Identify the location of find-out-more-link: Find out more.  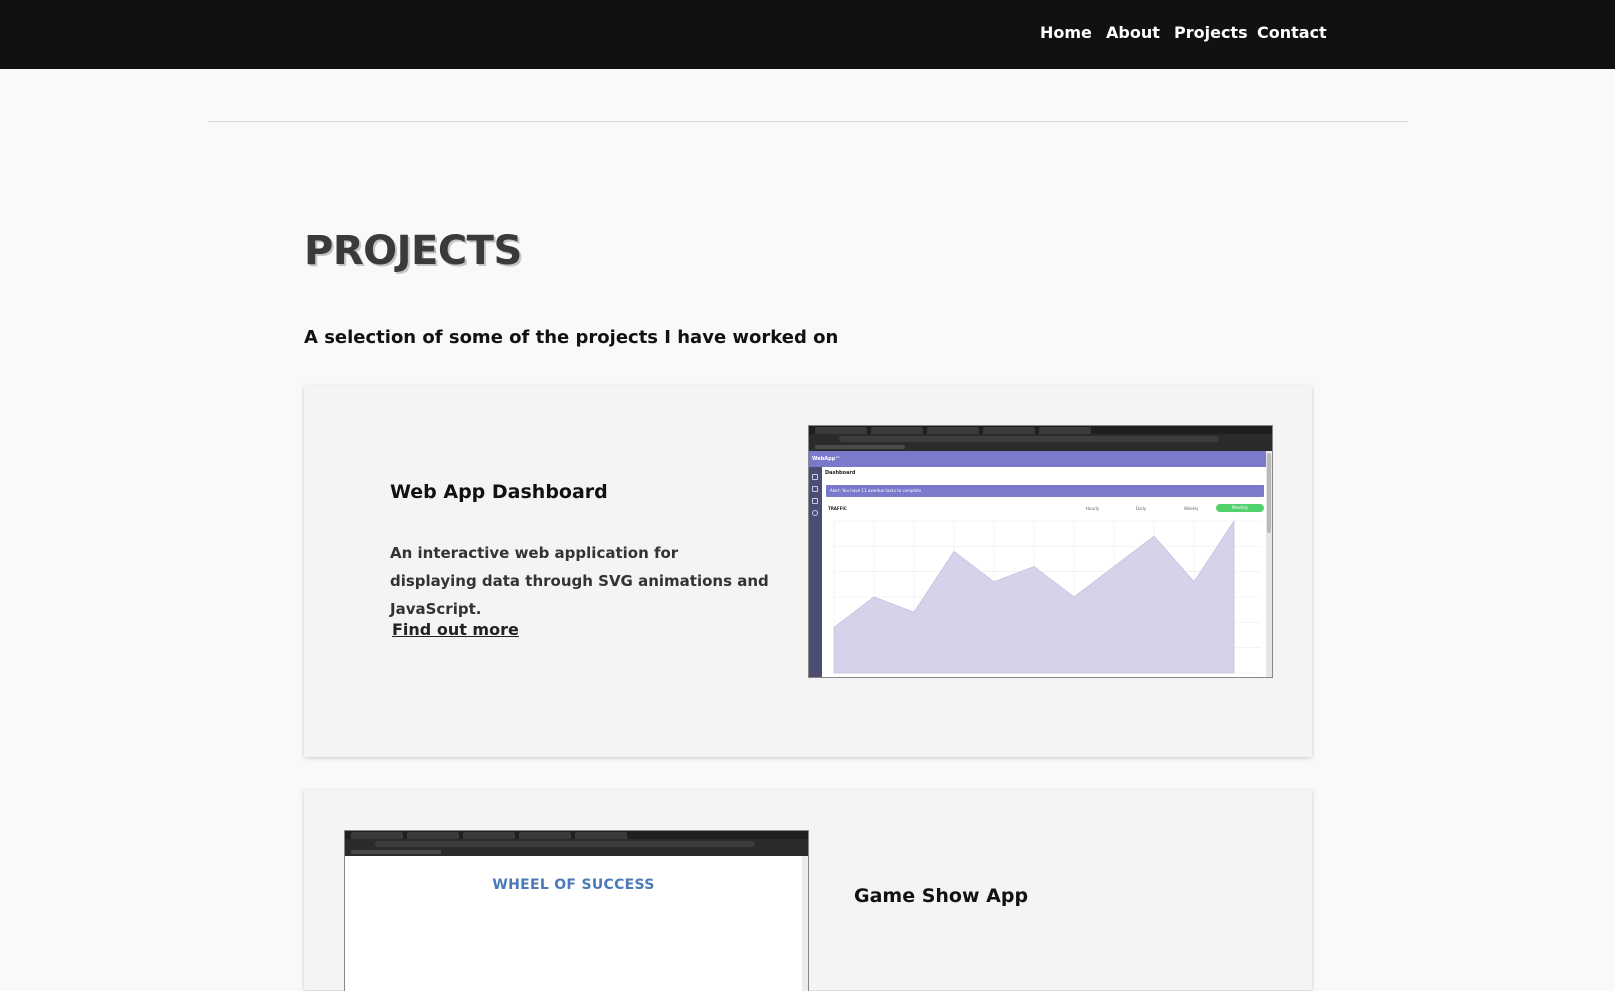
(455, 629).